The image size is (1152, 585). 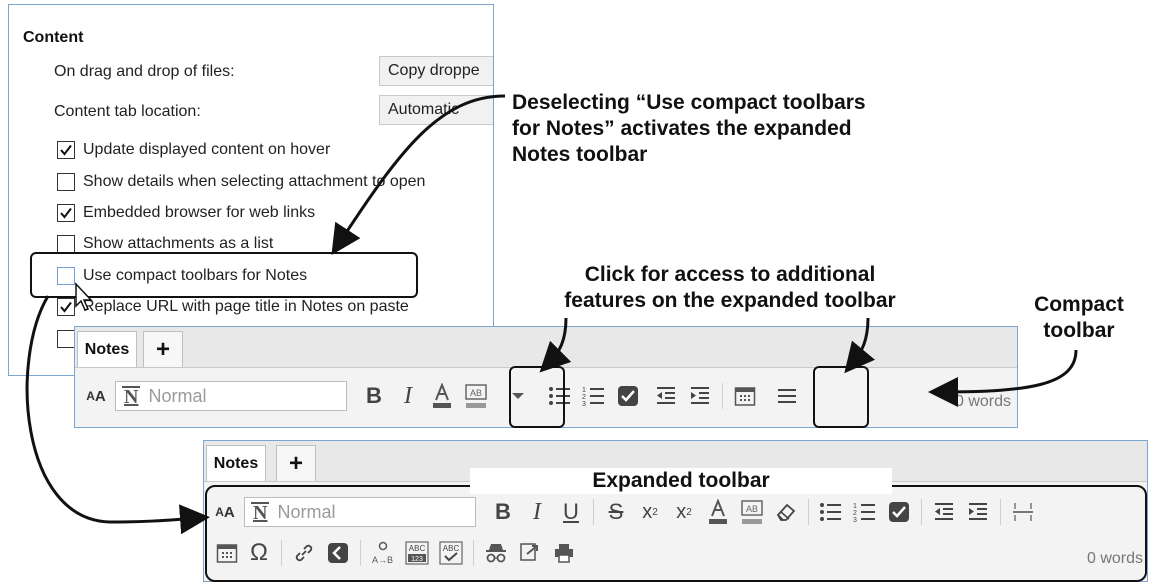 What do you see at coordinates (860, 345) in the screenshot?
I see `arrow-to-menu-button` at bounding box center [860, 345].